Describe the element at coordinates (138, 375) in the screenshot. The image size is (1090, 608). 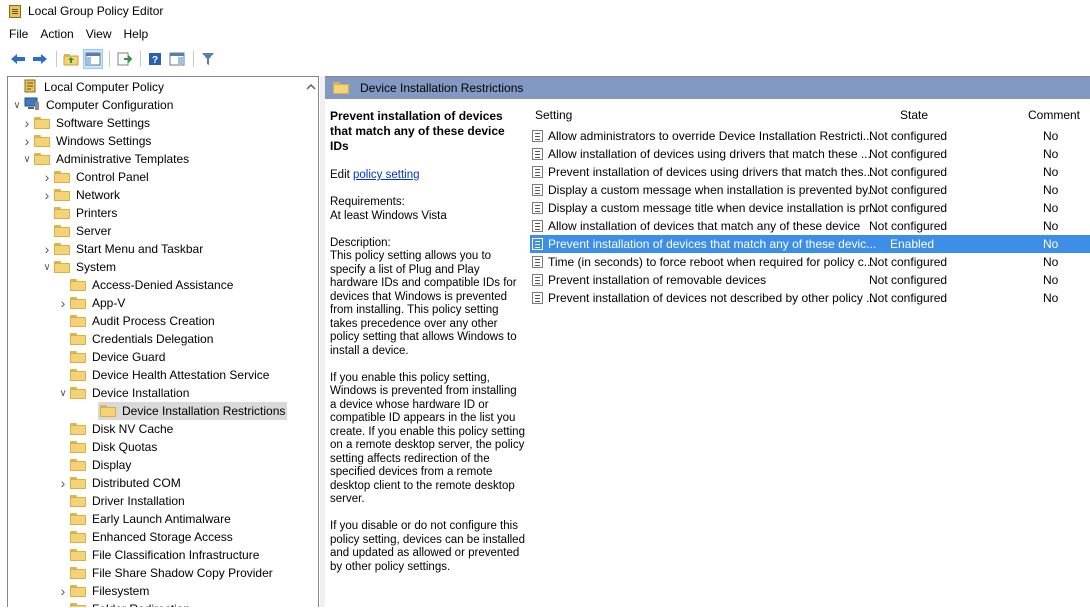
I see `tree-item: Device Health Attestation Service` at that location.